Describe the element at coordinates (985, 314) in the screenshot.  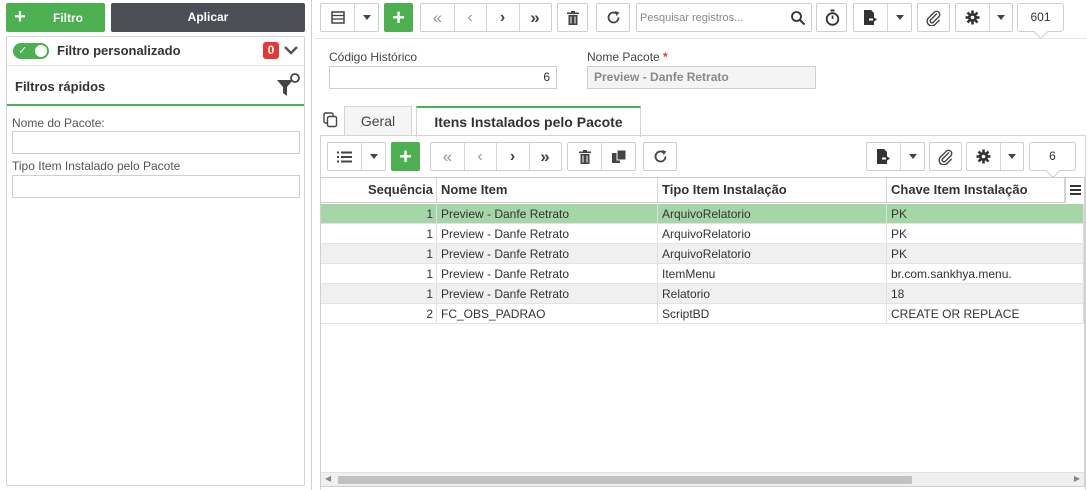
I see `cell-chave-item: CREATE OR REPLACE` at that location.